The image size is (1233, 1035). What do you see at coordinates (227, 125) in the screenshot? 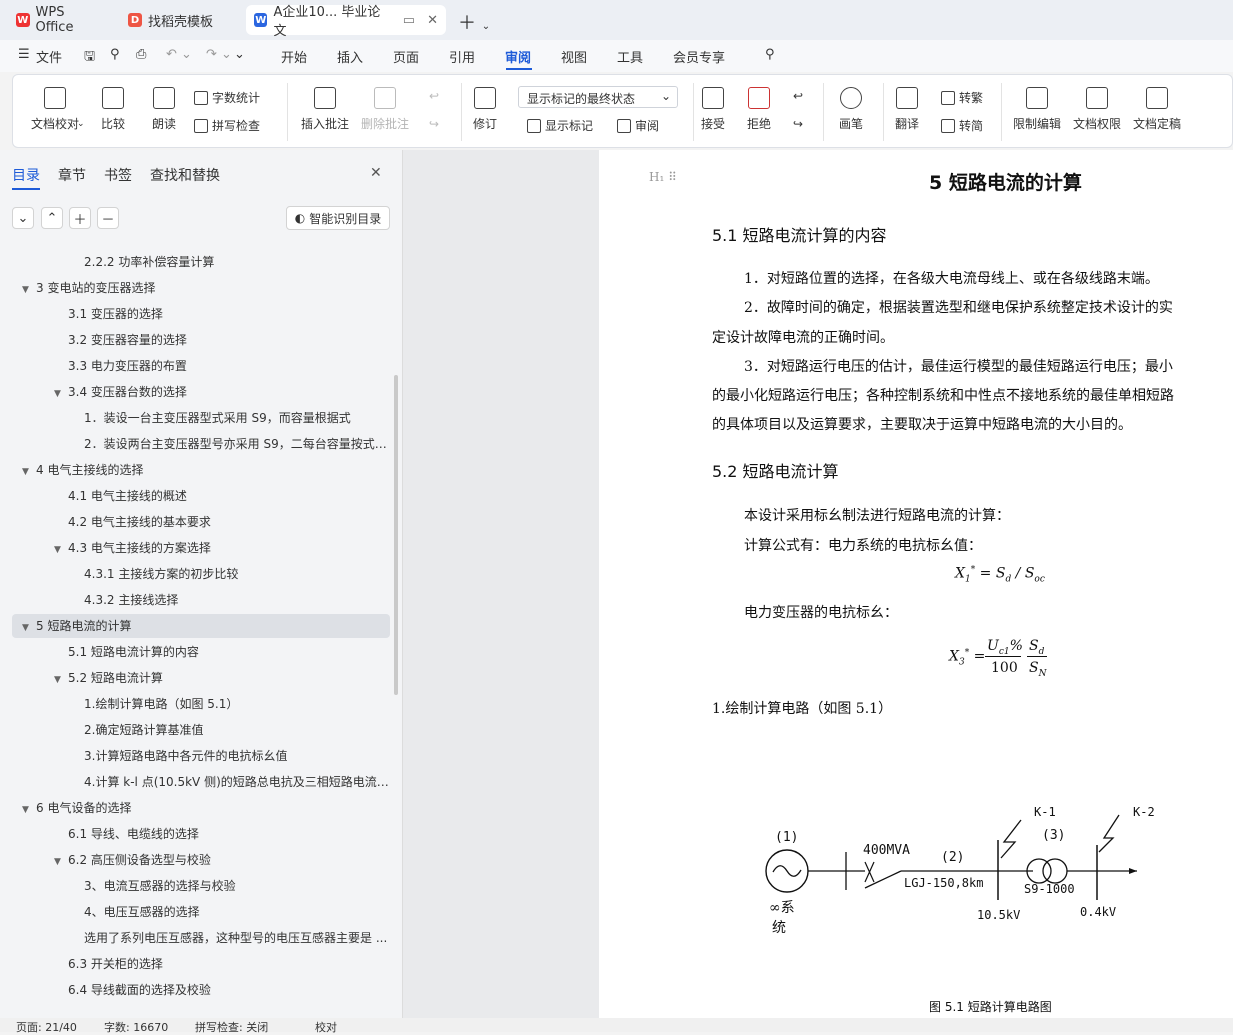
I see `spell-check-button: 拼写检查` at bounding box center [227, 125].